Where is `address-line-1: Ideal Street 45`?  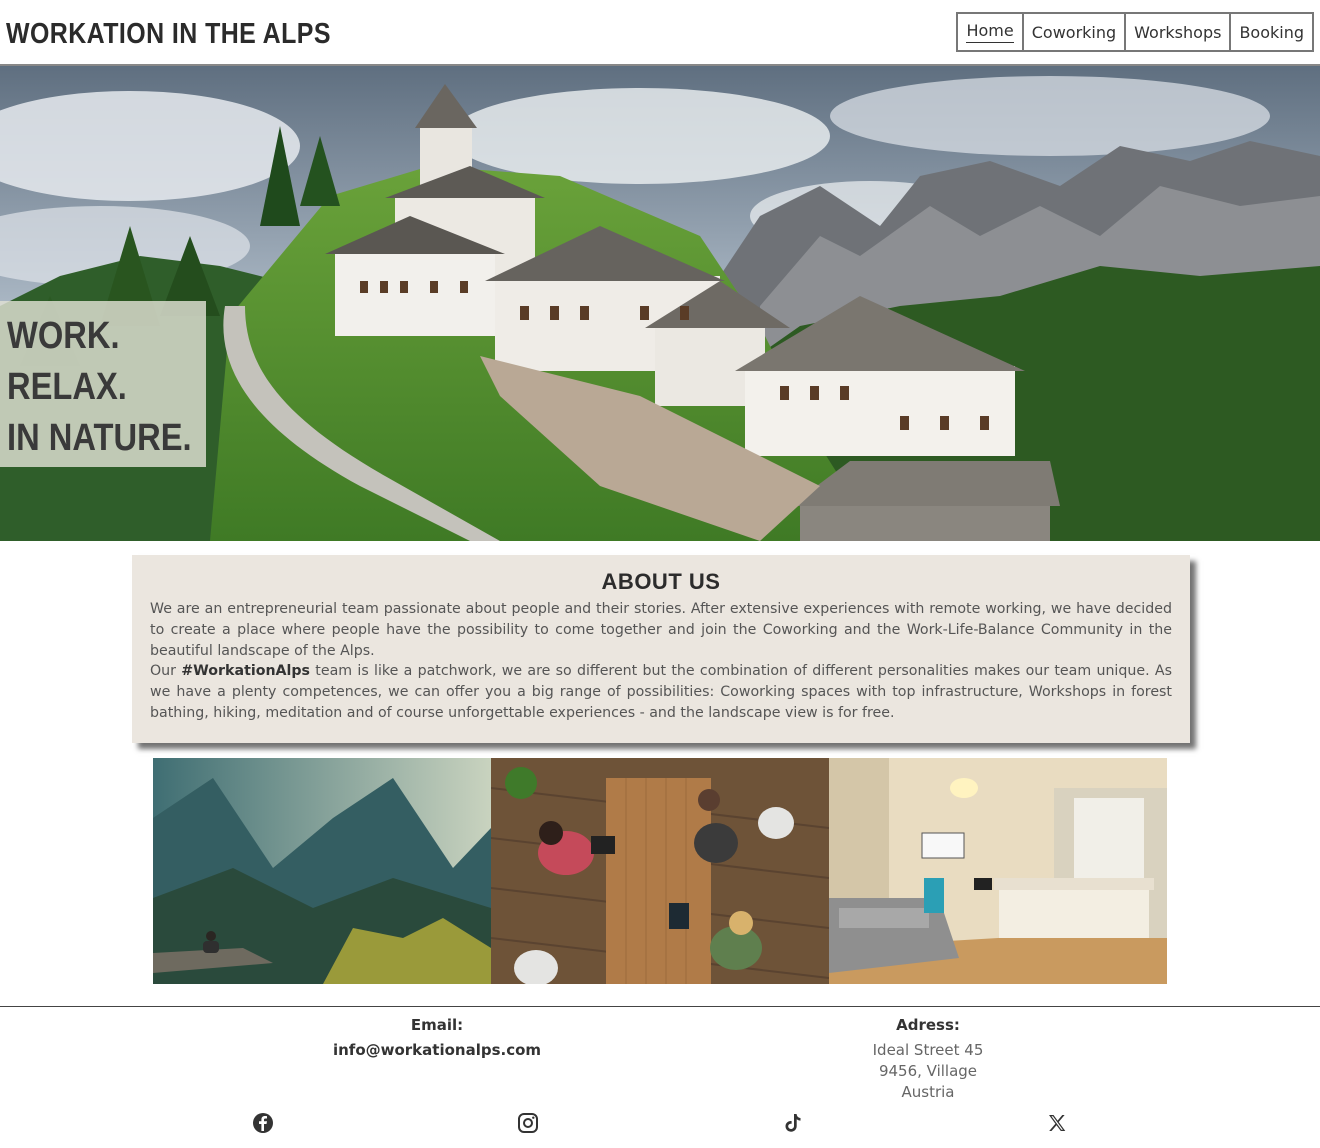 address-line-1: Ideal Street 45 is located at coordinates (928, 1050).